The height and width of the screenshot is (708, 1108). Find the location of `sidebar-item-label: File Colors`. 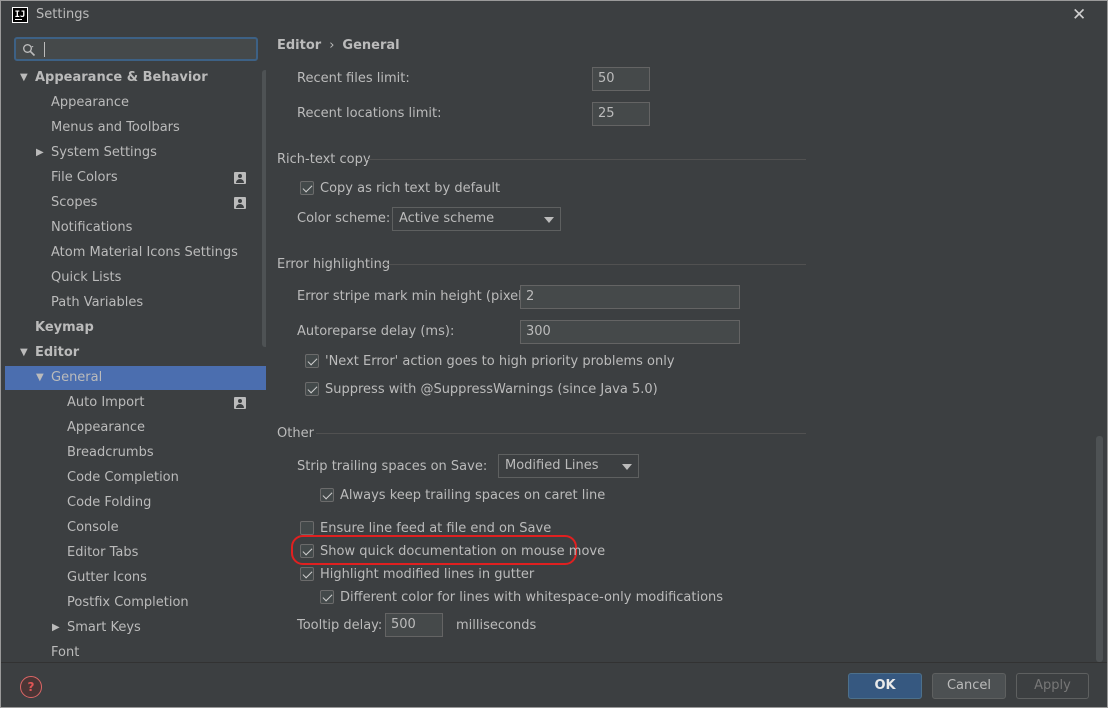

sidebar-item-label: File Colors is located at coordinates (84, 177).